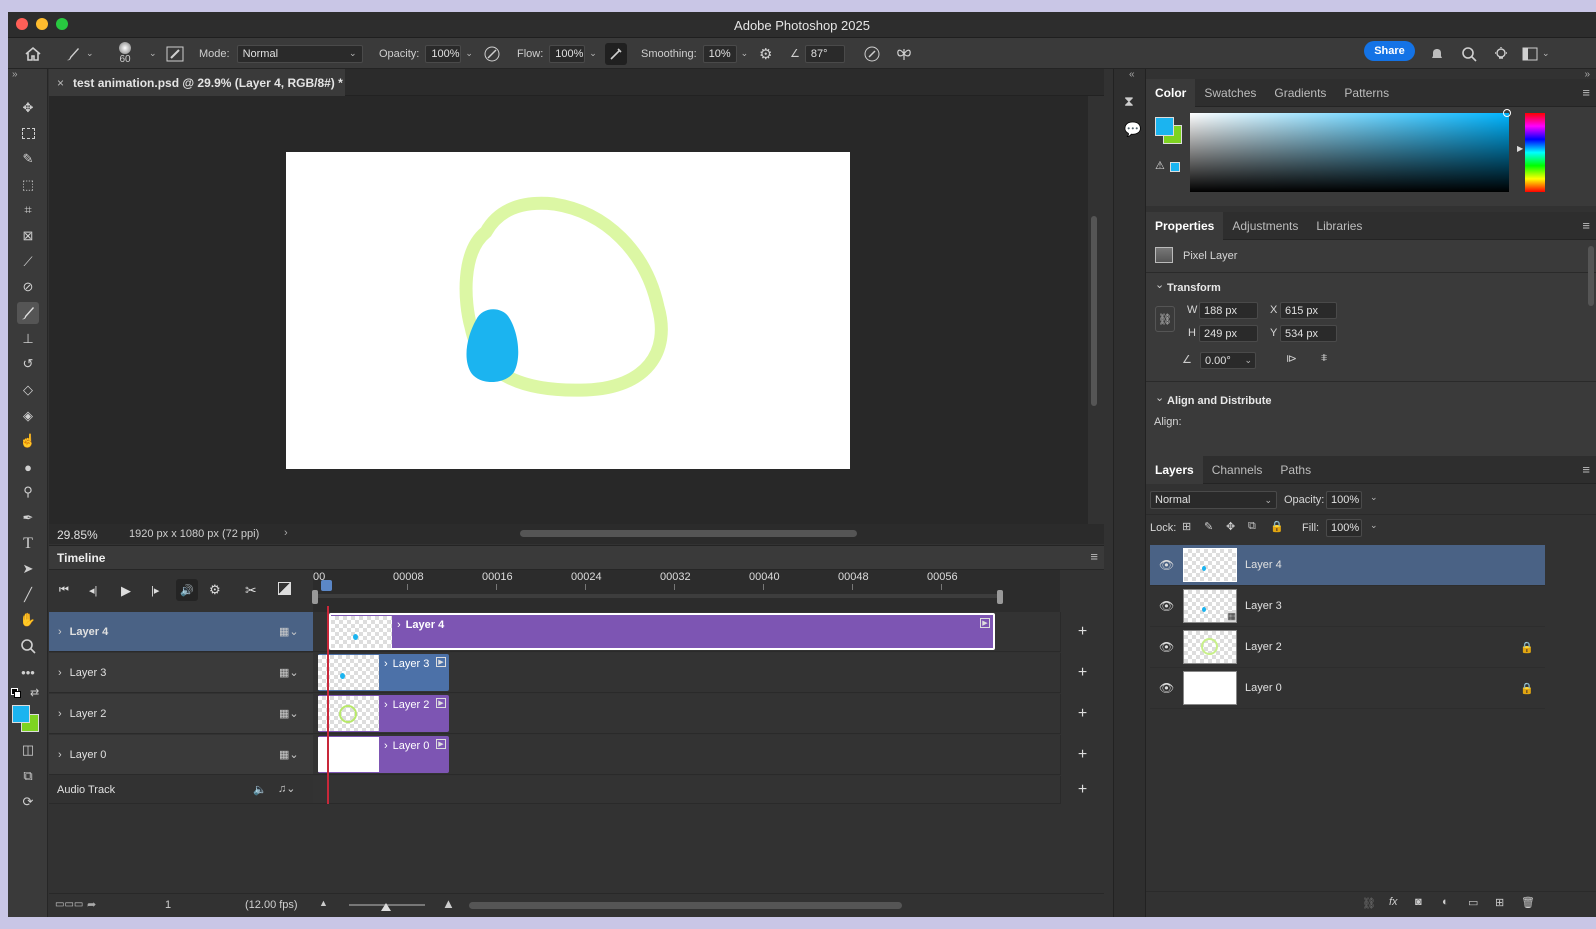 Image resolution: width=1596 pixels, height=929 pixels. I want to click on tab-adjustments: Adjustments, so click(1265, 226).